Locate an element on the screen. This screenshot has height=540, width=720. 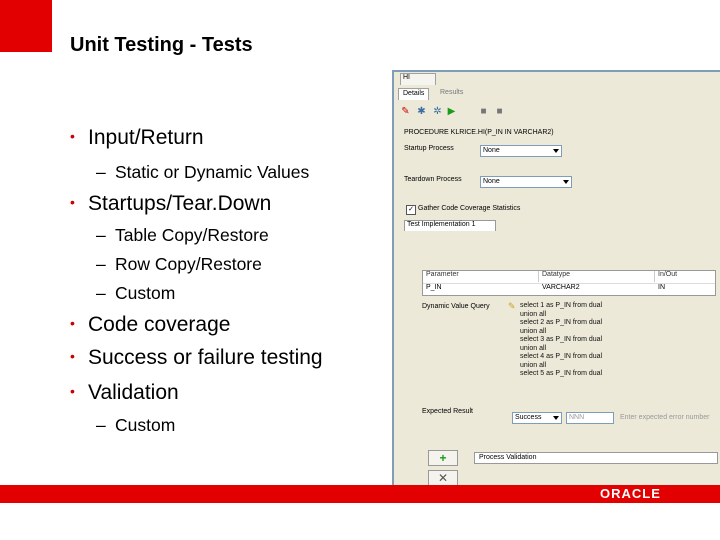
close-icon: ✕ is located at coordinates (443, 478).